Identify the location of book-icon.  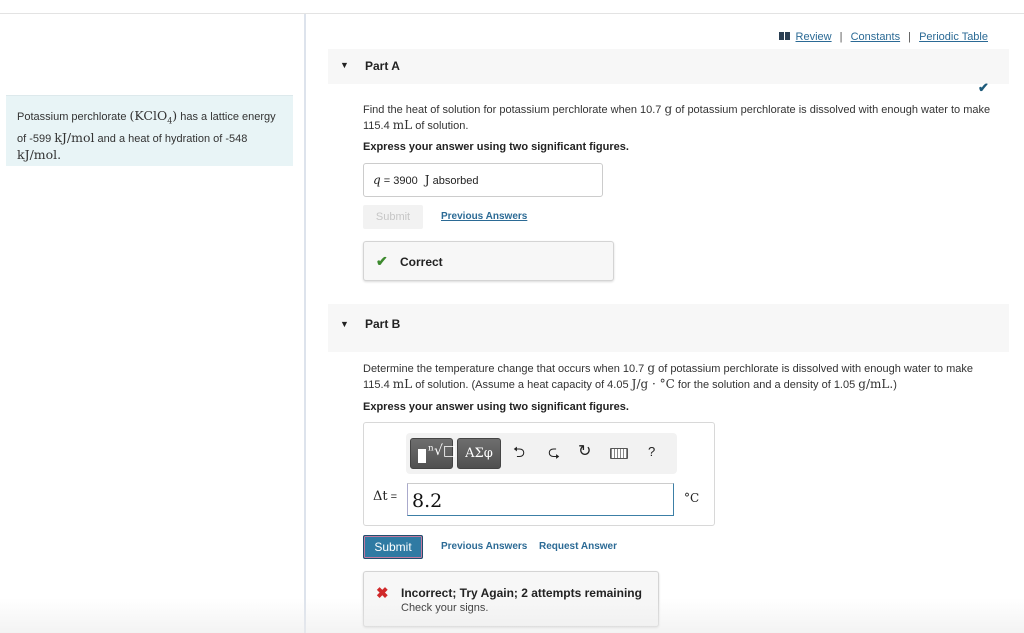
(785, 36).